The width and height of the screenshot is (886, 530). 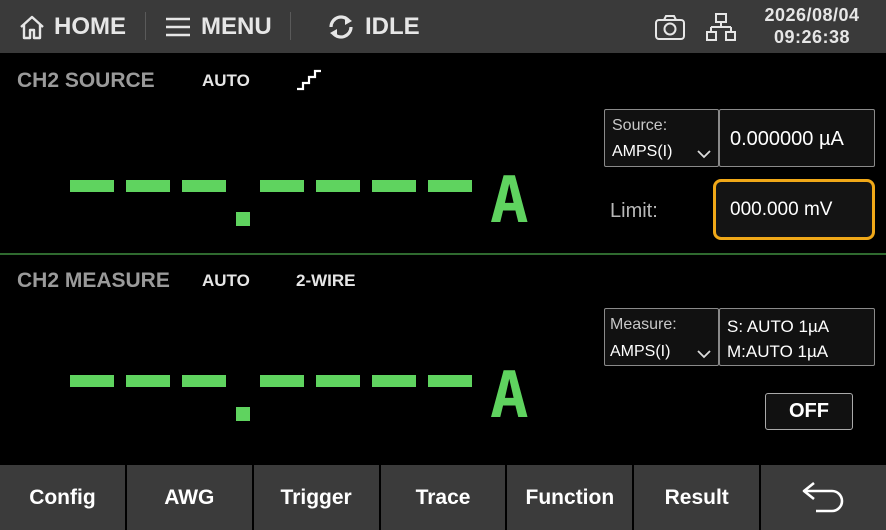 I want to click on range-info-field: S: AUTO 1µA M:AUTO 1µA, so click(x=797, y=337).